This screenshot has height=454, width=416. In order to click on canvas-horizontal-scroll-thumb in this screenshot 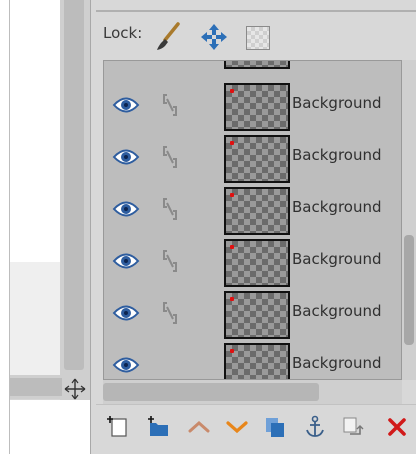, I will do `click(36, 387)`.